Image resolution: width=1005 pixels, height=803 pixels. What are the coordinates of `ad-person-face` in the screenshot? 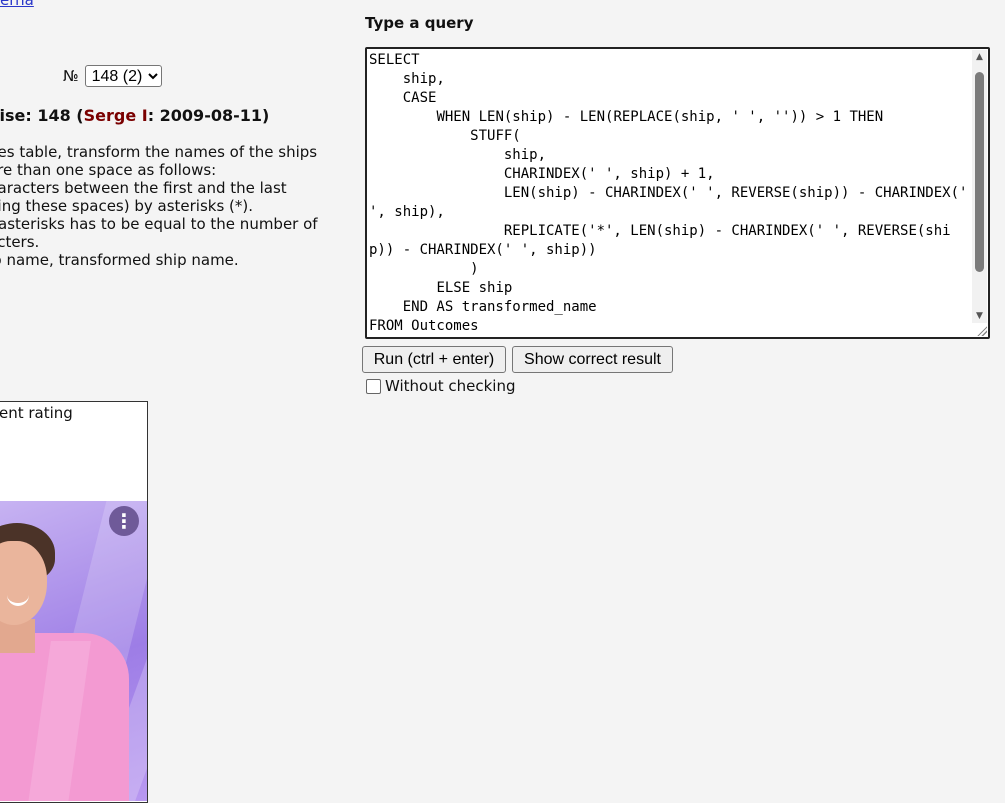 It's located at (23, 583).